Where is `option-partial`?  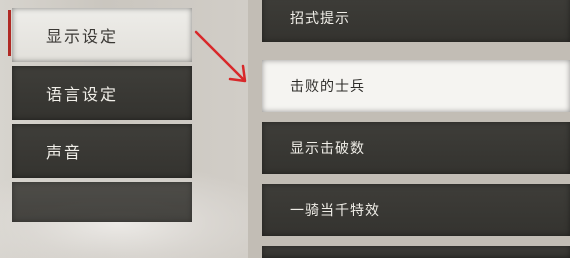 option-partial is located at coordinates (416, 252).